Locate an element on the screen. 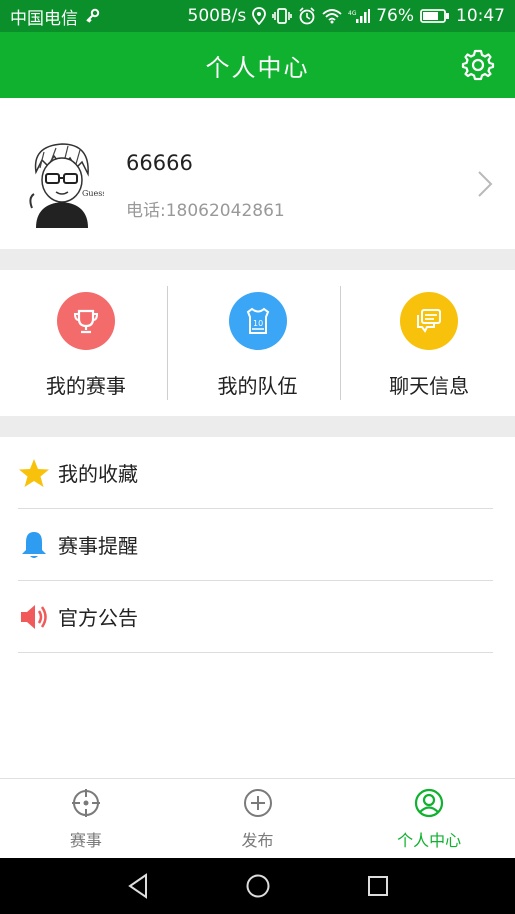 The height and width of the screenshot is (914, 515). quick-label: 我的队伍 is located at coordinates (257, 386).